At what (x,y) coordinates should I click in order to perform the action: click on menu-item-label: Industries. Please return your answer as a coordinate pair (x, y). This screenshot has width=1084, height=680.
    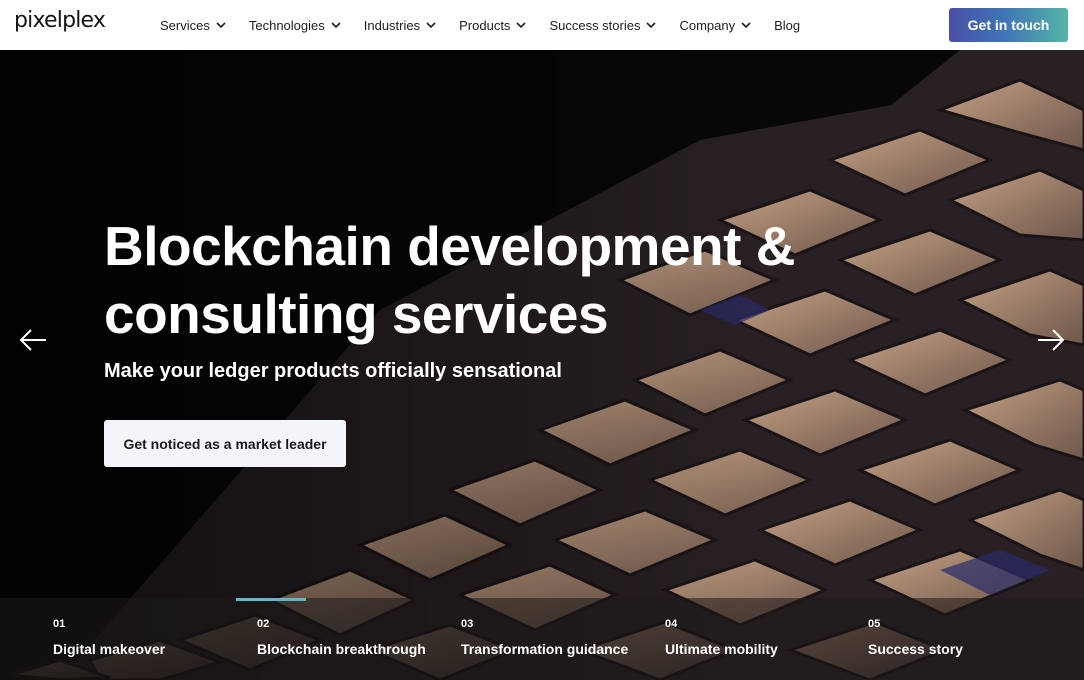
    Looking at the image, I should click on (392, 25).